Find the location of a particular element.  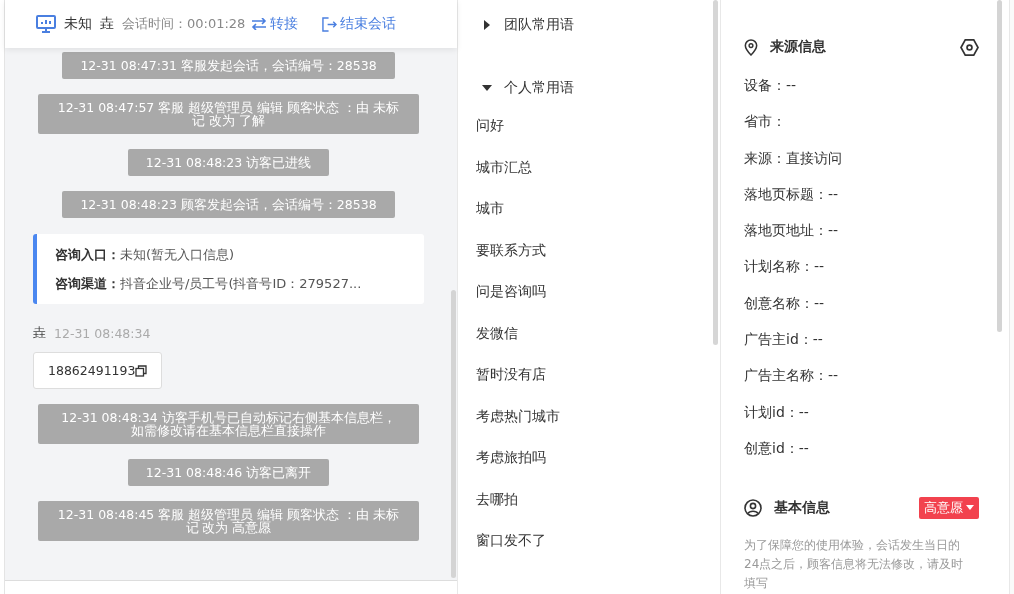

phrase-item: 去哪拍 is located at coordinates (598, 499).